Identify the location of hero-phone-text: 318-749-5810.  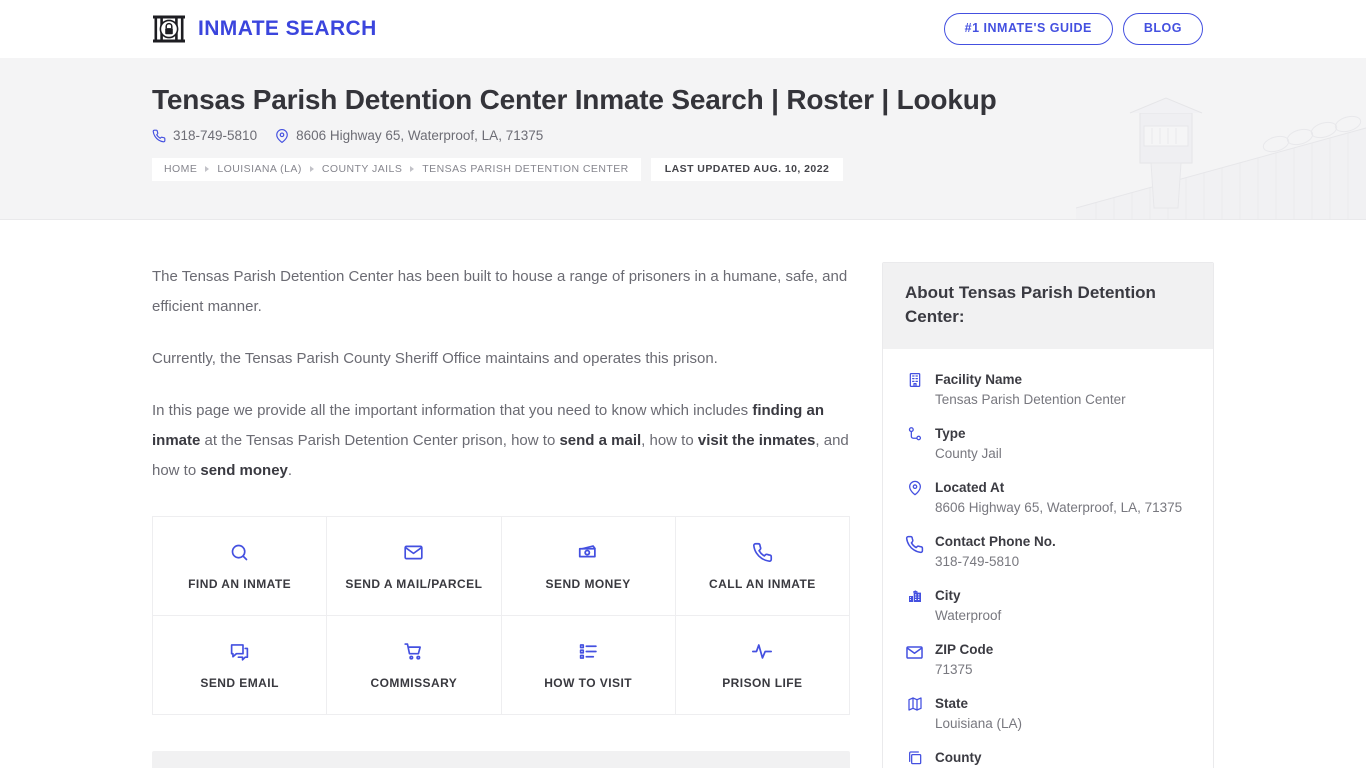
(215, 136).